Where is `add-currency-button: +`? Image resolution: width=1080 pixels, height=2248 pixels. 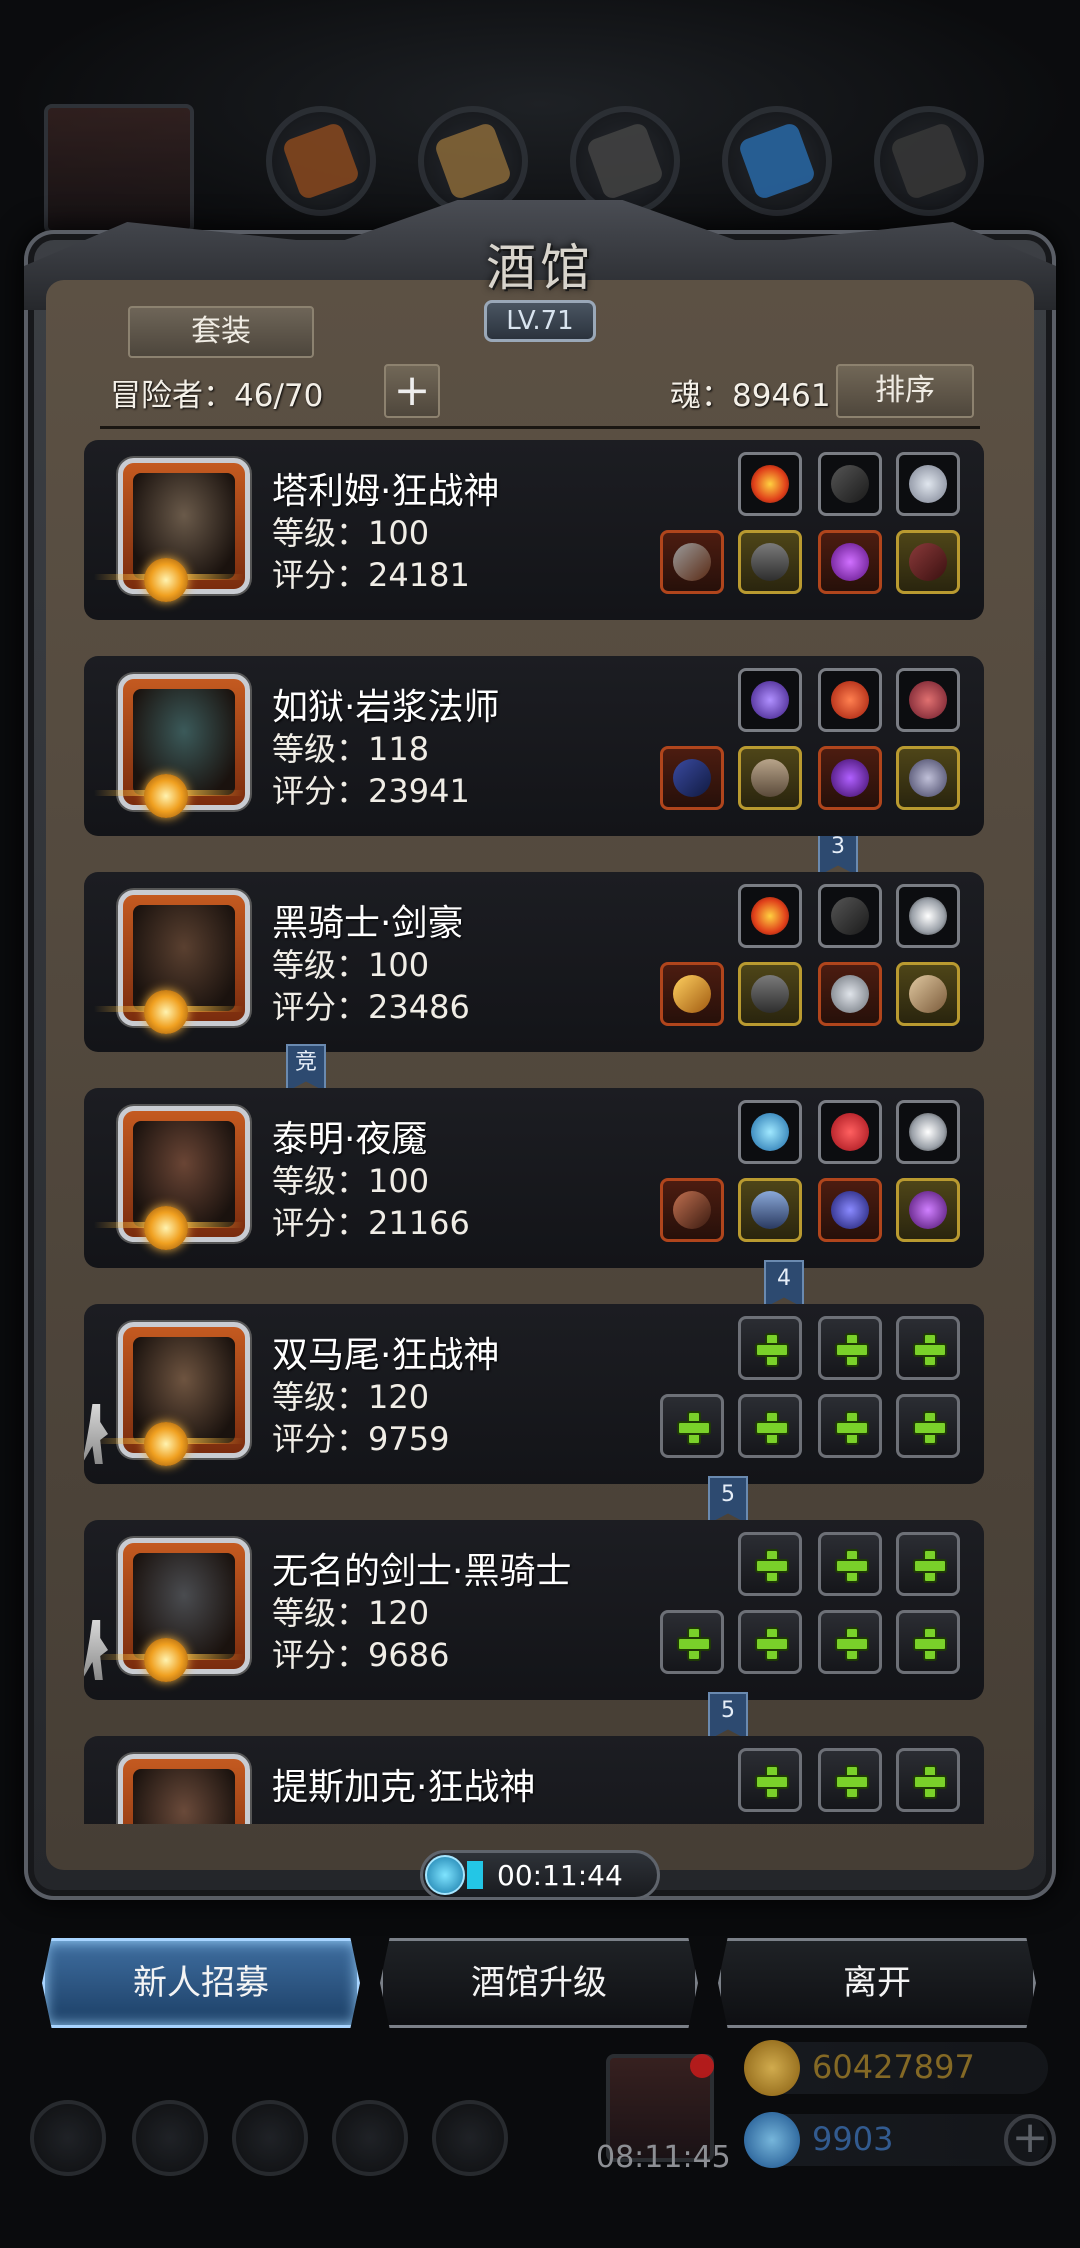 add-currency-button: + is located at coordinates (1030, 2140).